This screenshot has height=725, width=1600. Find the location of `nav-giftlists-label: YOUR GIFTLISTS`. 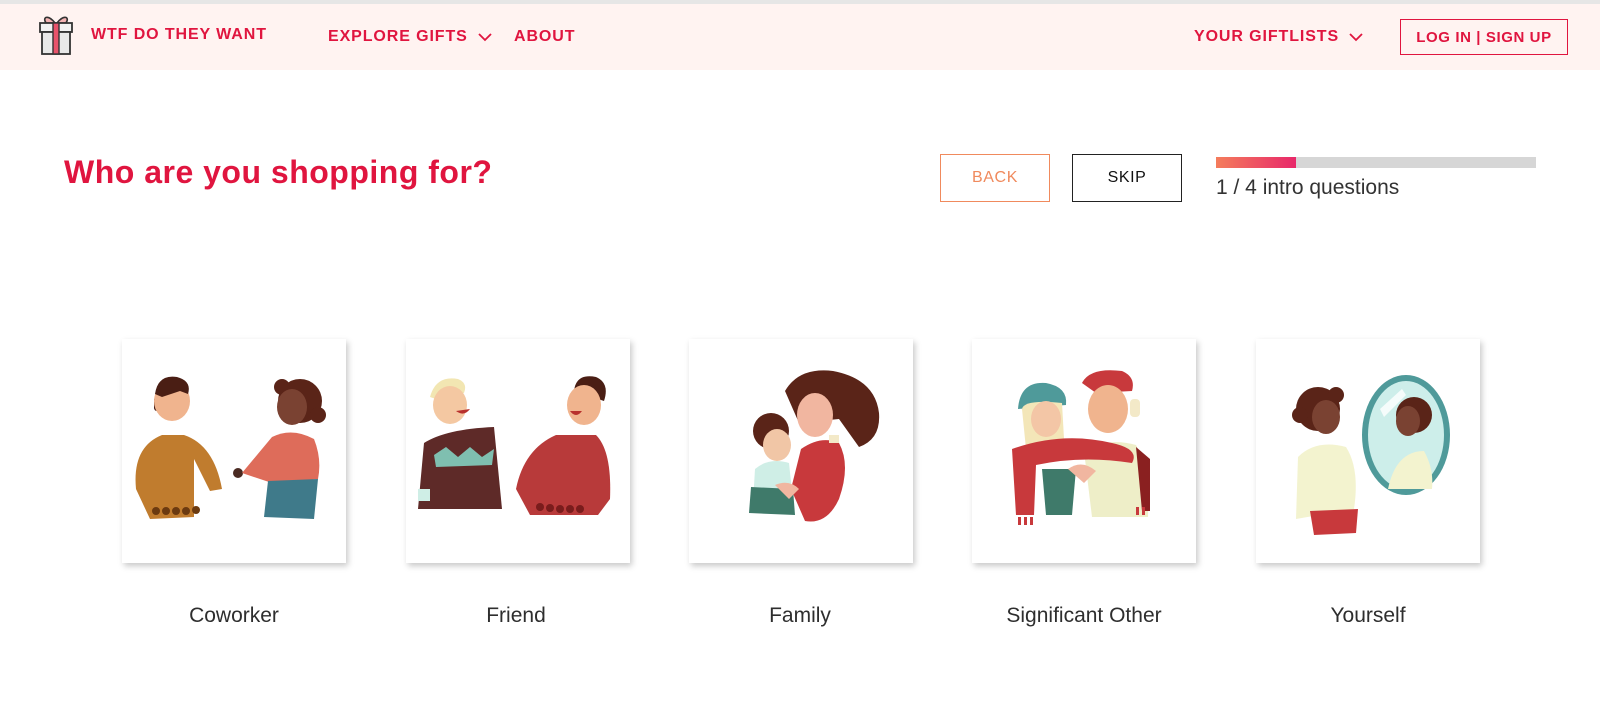

nav-giftlists-label: YOUR GIFTLISTS is located at coordinates (1267, 36).